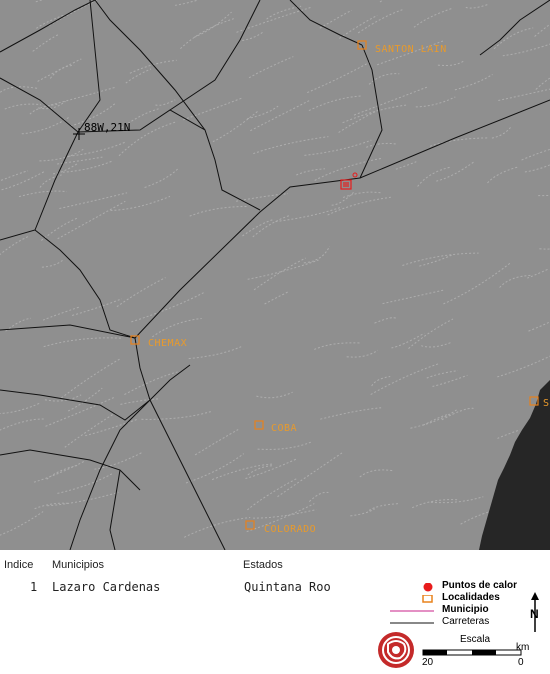 The height and width of the screenshot is (674, 550). Describe the element at coordinates (263, 565) in the screenshot. I see `header-estados: Estados` at that location.